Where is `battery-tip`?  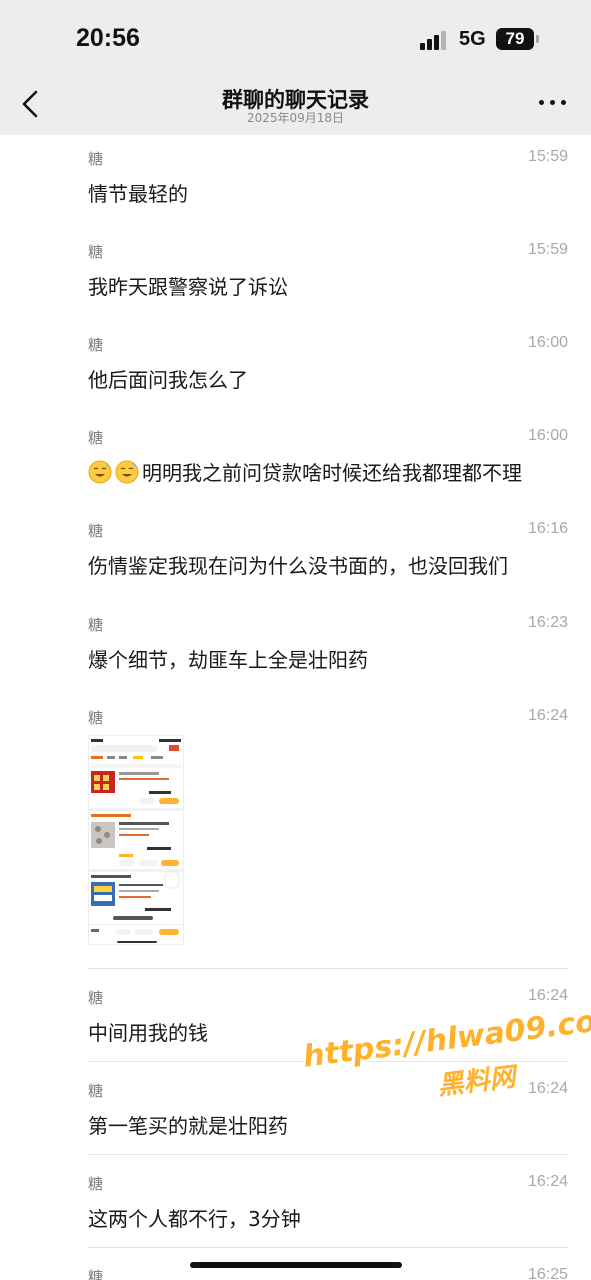 battery-tip is located at coordinates (537, 39).